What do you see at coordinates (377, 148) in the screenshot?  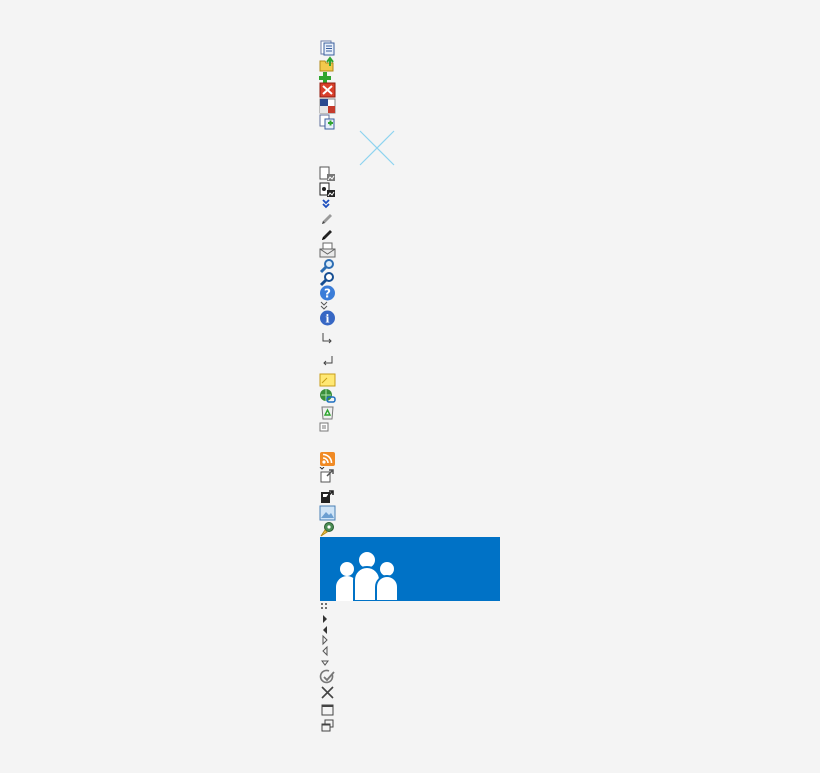 I see `broken-image-icon` at bounding box center [377, 148].